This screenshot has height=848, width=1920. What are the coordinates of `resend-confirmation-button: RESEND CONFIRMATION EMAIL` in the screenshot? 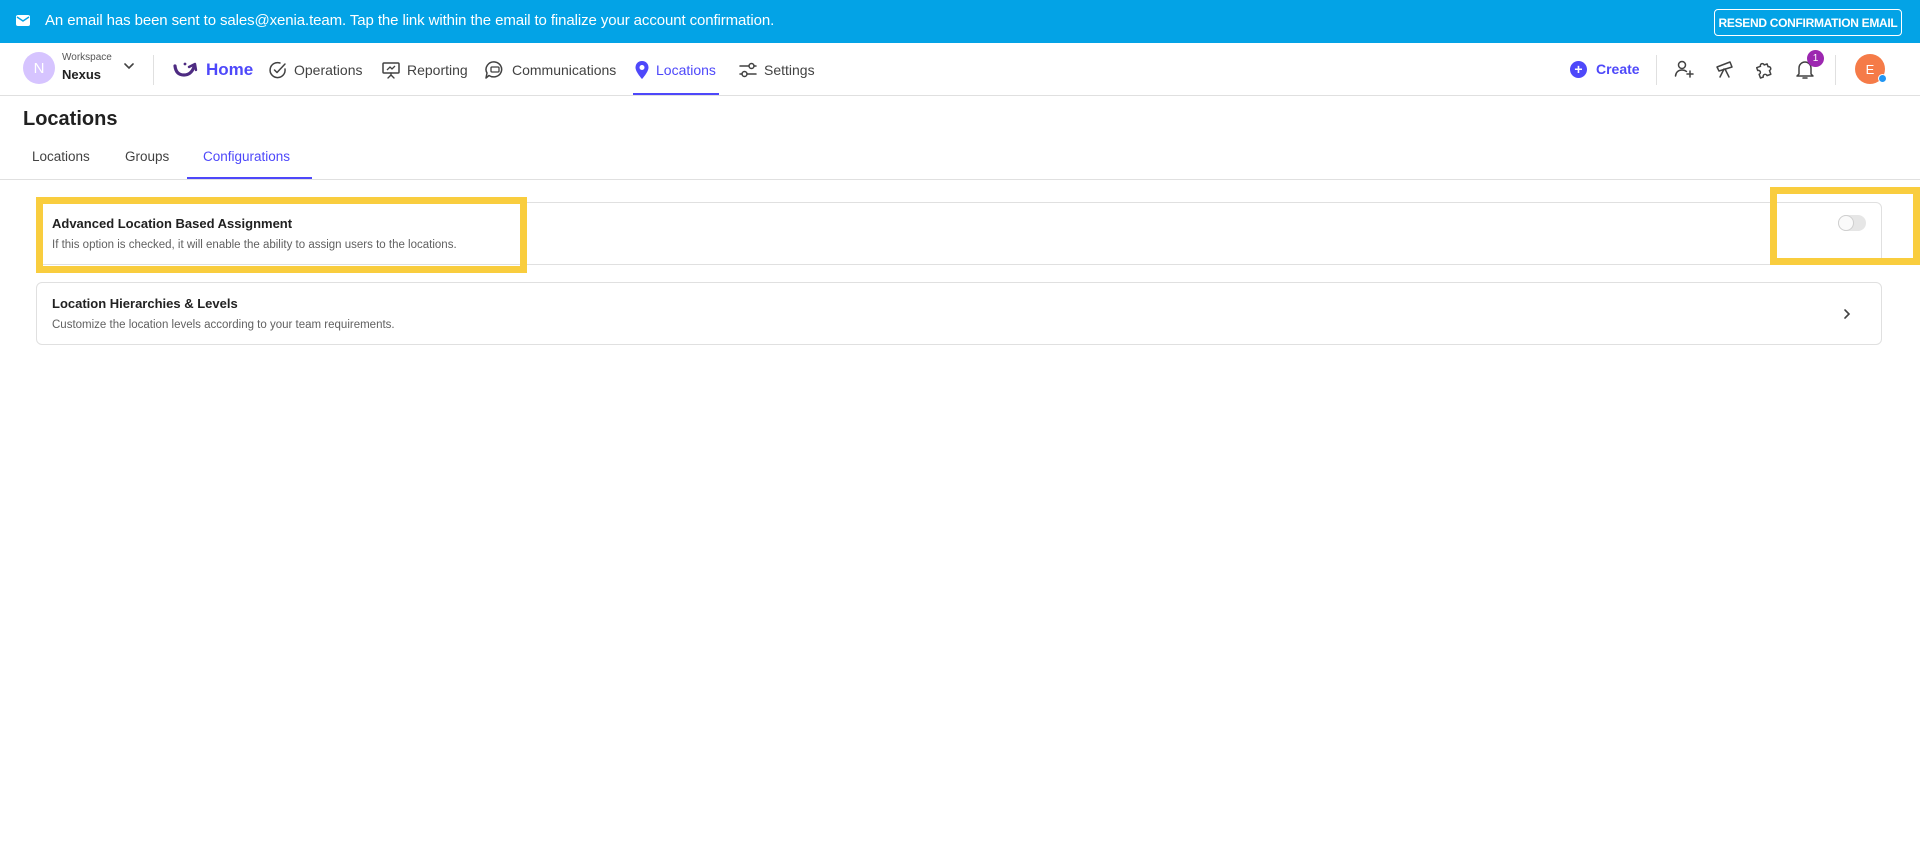 It's located at (1808, 22).